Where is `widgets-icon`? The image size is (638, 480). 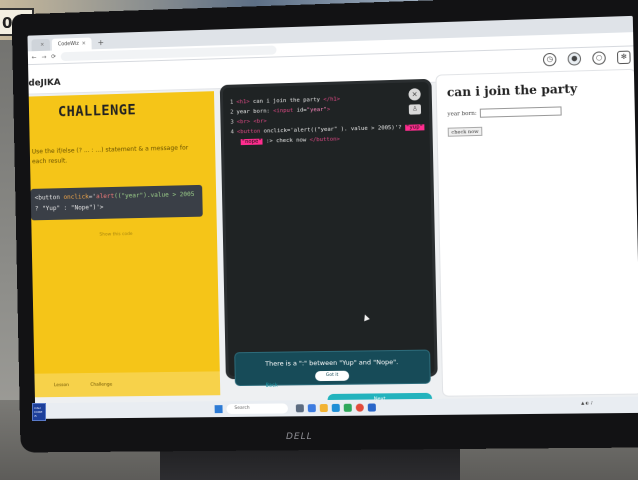
widgets-icon is located at coordinates (311, 408).